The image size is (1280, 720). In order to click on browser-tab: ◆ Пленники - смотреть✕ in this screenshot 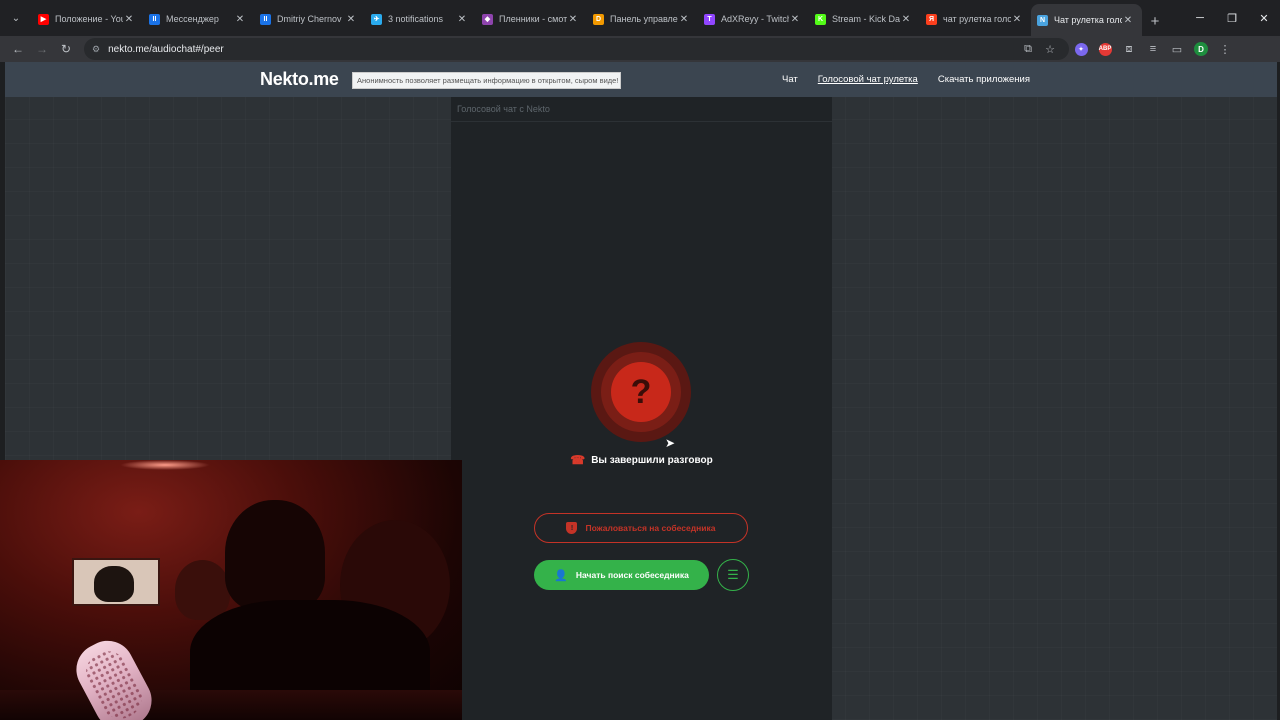, I will do `click(531, 19)`.